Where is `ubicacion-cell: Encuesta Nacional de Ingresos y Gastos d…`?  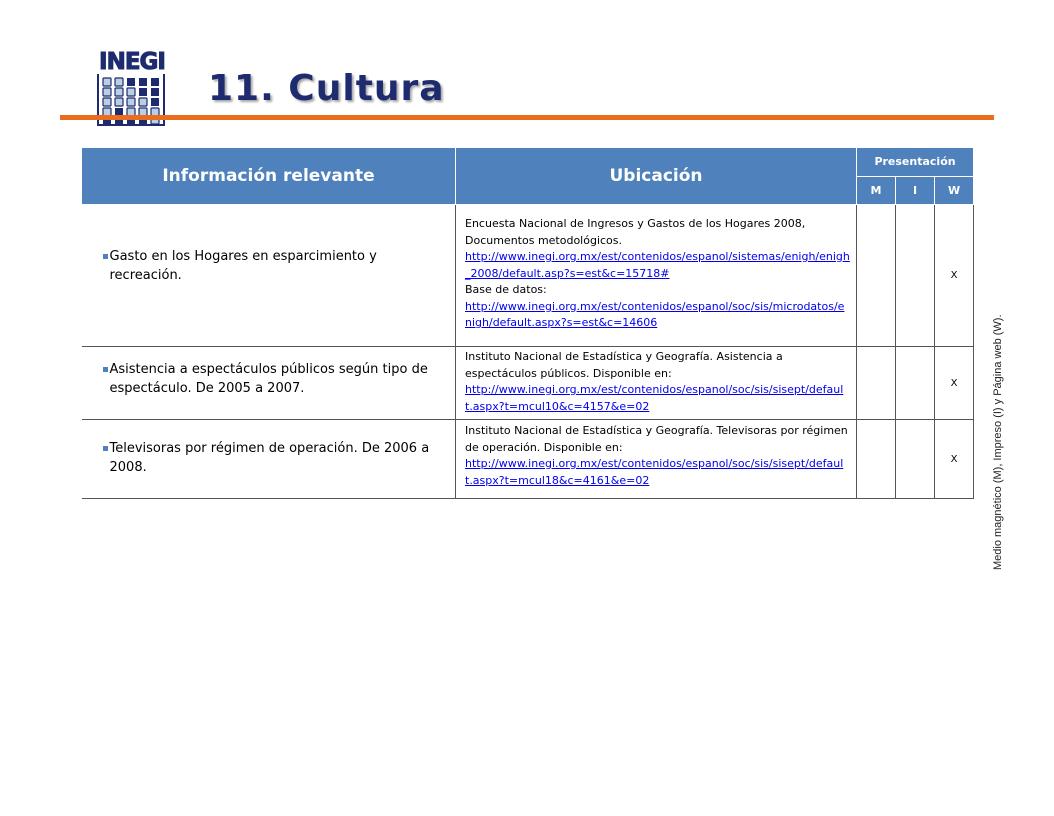
ubicacion-cell: Encuesta Nacional de Ingresos y Gastos d… is located at coordinates (656, 275).